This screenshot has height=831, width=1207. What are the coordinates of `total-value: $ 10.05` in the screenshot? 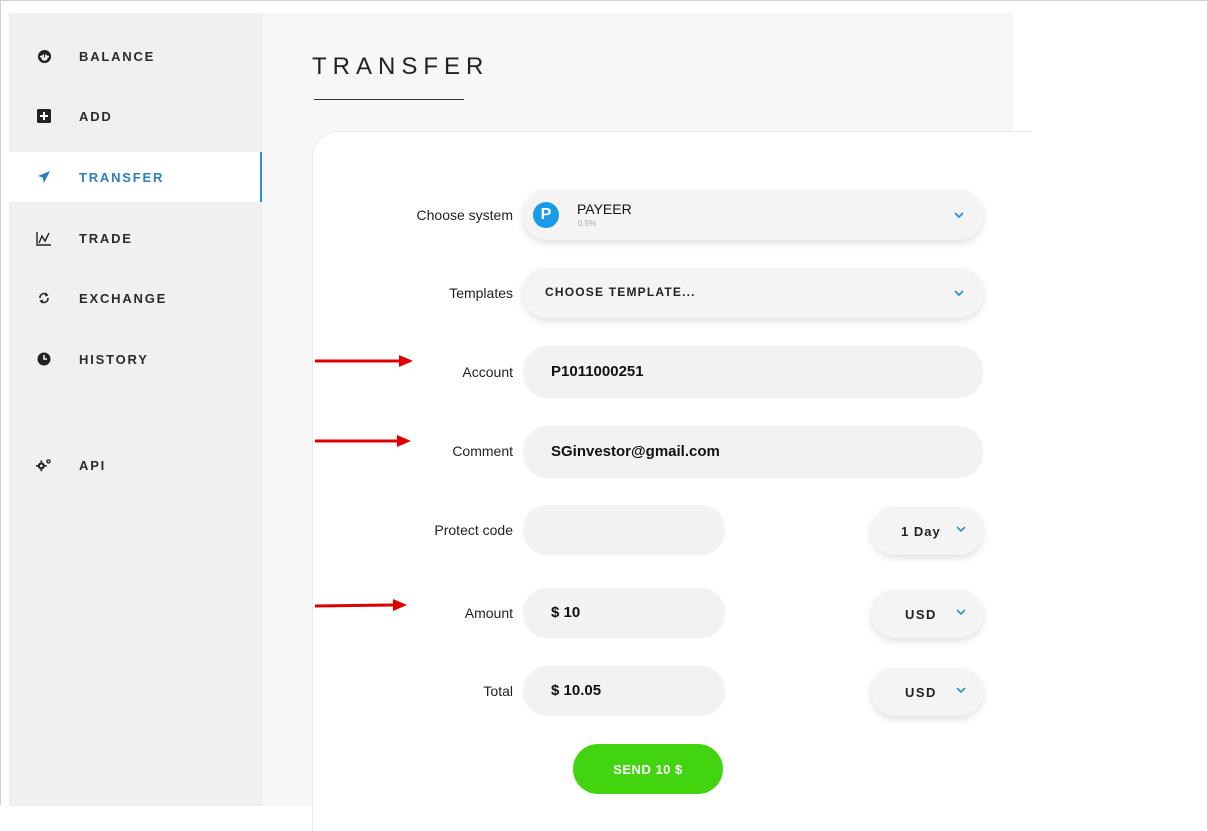 It's located at (576, 690).